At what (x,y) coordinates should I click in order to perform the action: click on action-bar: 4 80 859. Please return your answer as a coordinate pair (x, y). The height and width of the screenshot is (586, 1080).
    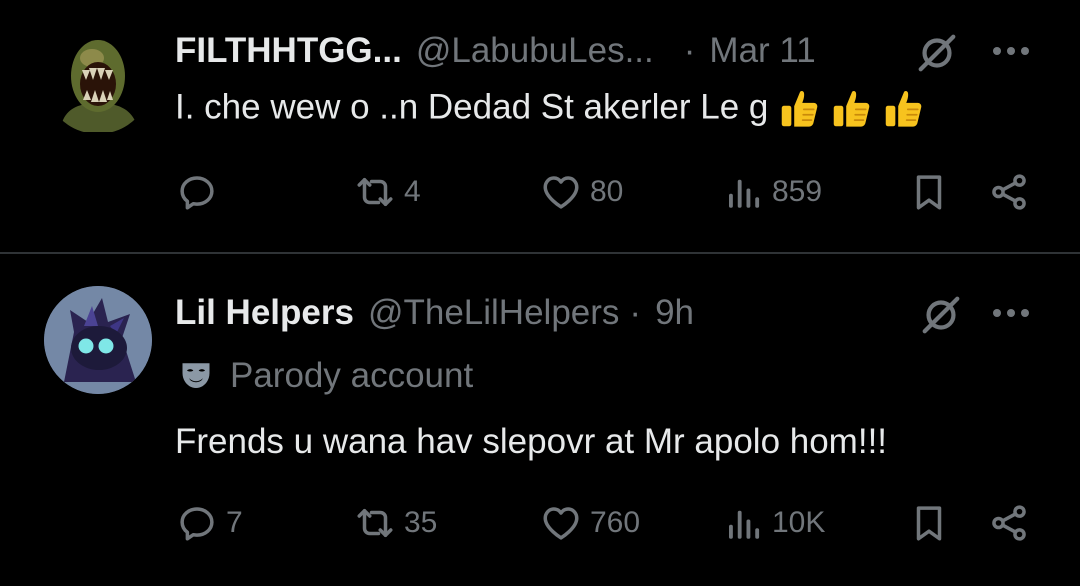
    Looking at the image, I should click on (540, 196).